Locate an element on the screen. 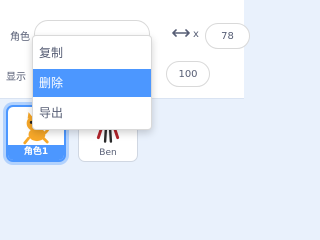  x-position-input: 78 is located at coordinates (227, 36).